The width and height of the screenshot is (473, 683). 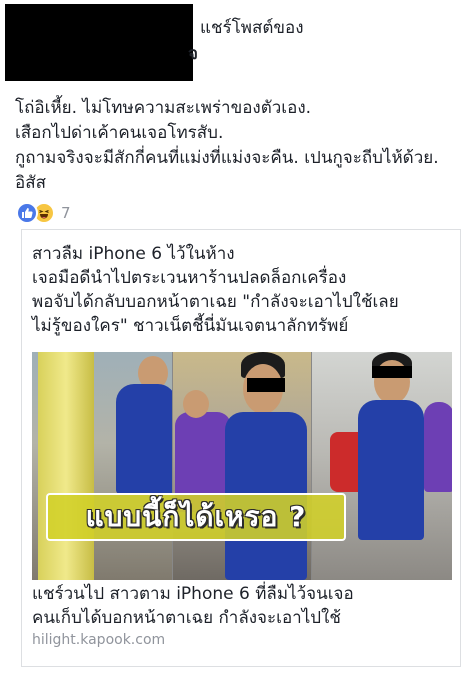 What do you see at coordinates (99, 42) in the screenshot?
I see `redacted-profile-area` at bounding box center [99, 42].